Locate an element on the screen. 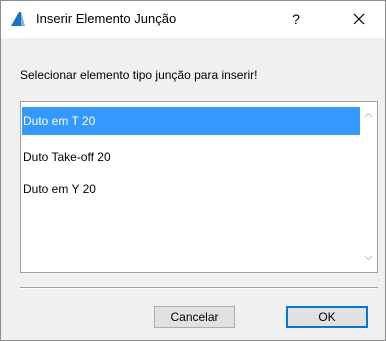 The image size is (386, 341). list-item-duto-em-t-20: Duto em T 20 is located at coordinates (191, 121).